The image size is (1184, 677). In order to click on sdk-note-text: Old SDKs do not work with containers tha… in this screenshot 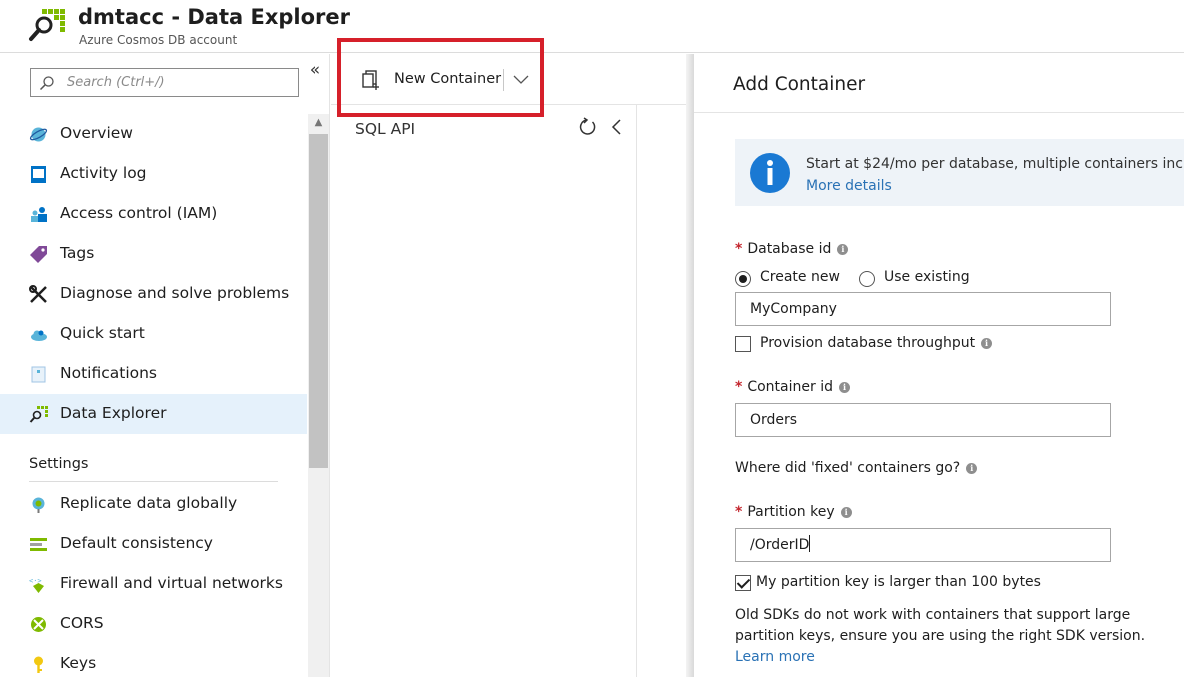, I will do `click(940, 625)`.